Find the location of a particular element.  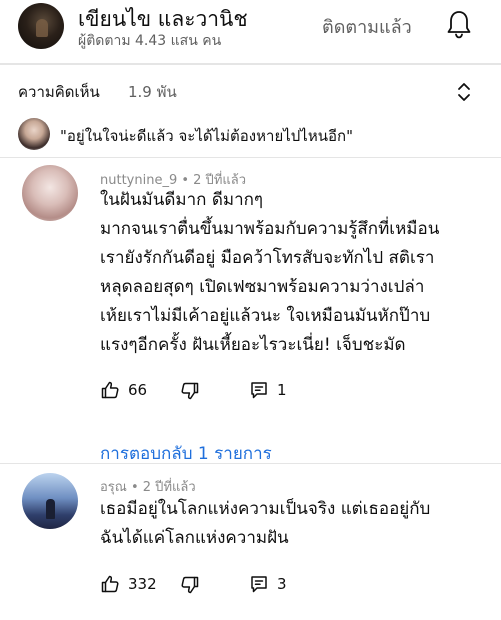

sort-icon is located at coordinates (464, 92).